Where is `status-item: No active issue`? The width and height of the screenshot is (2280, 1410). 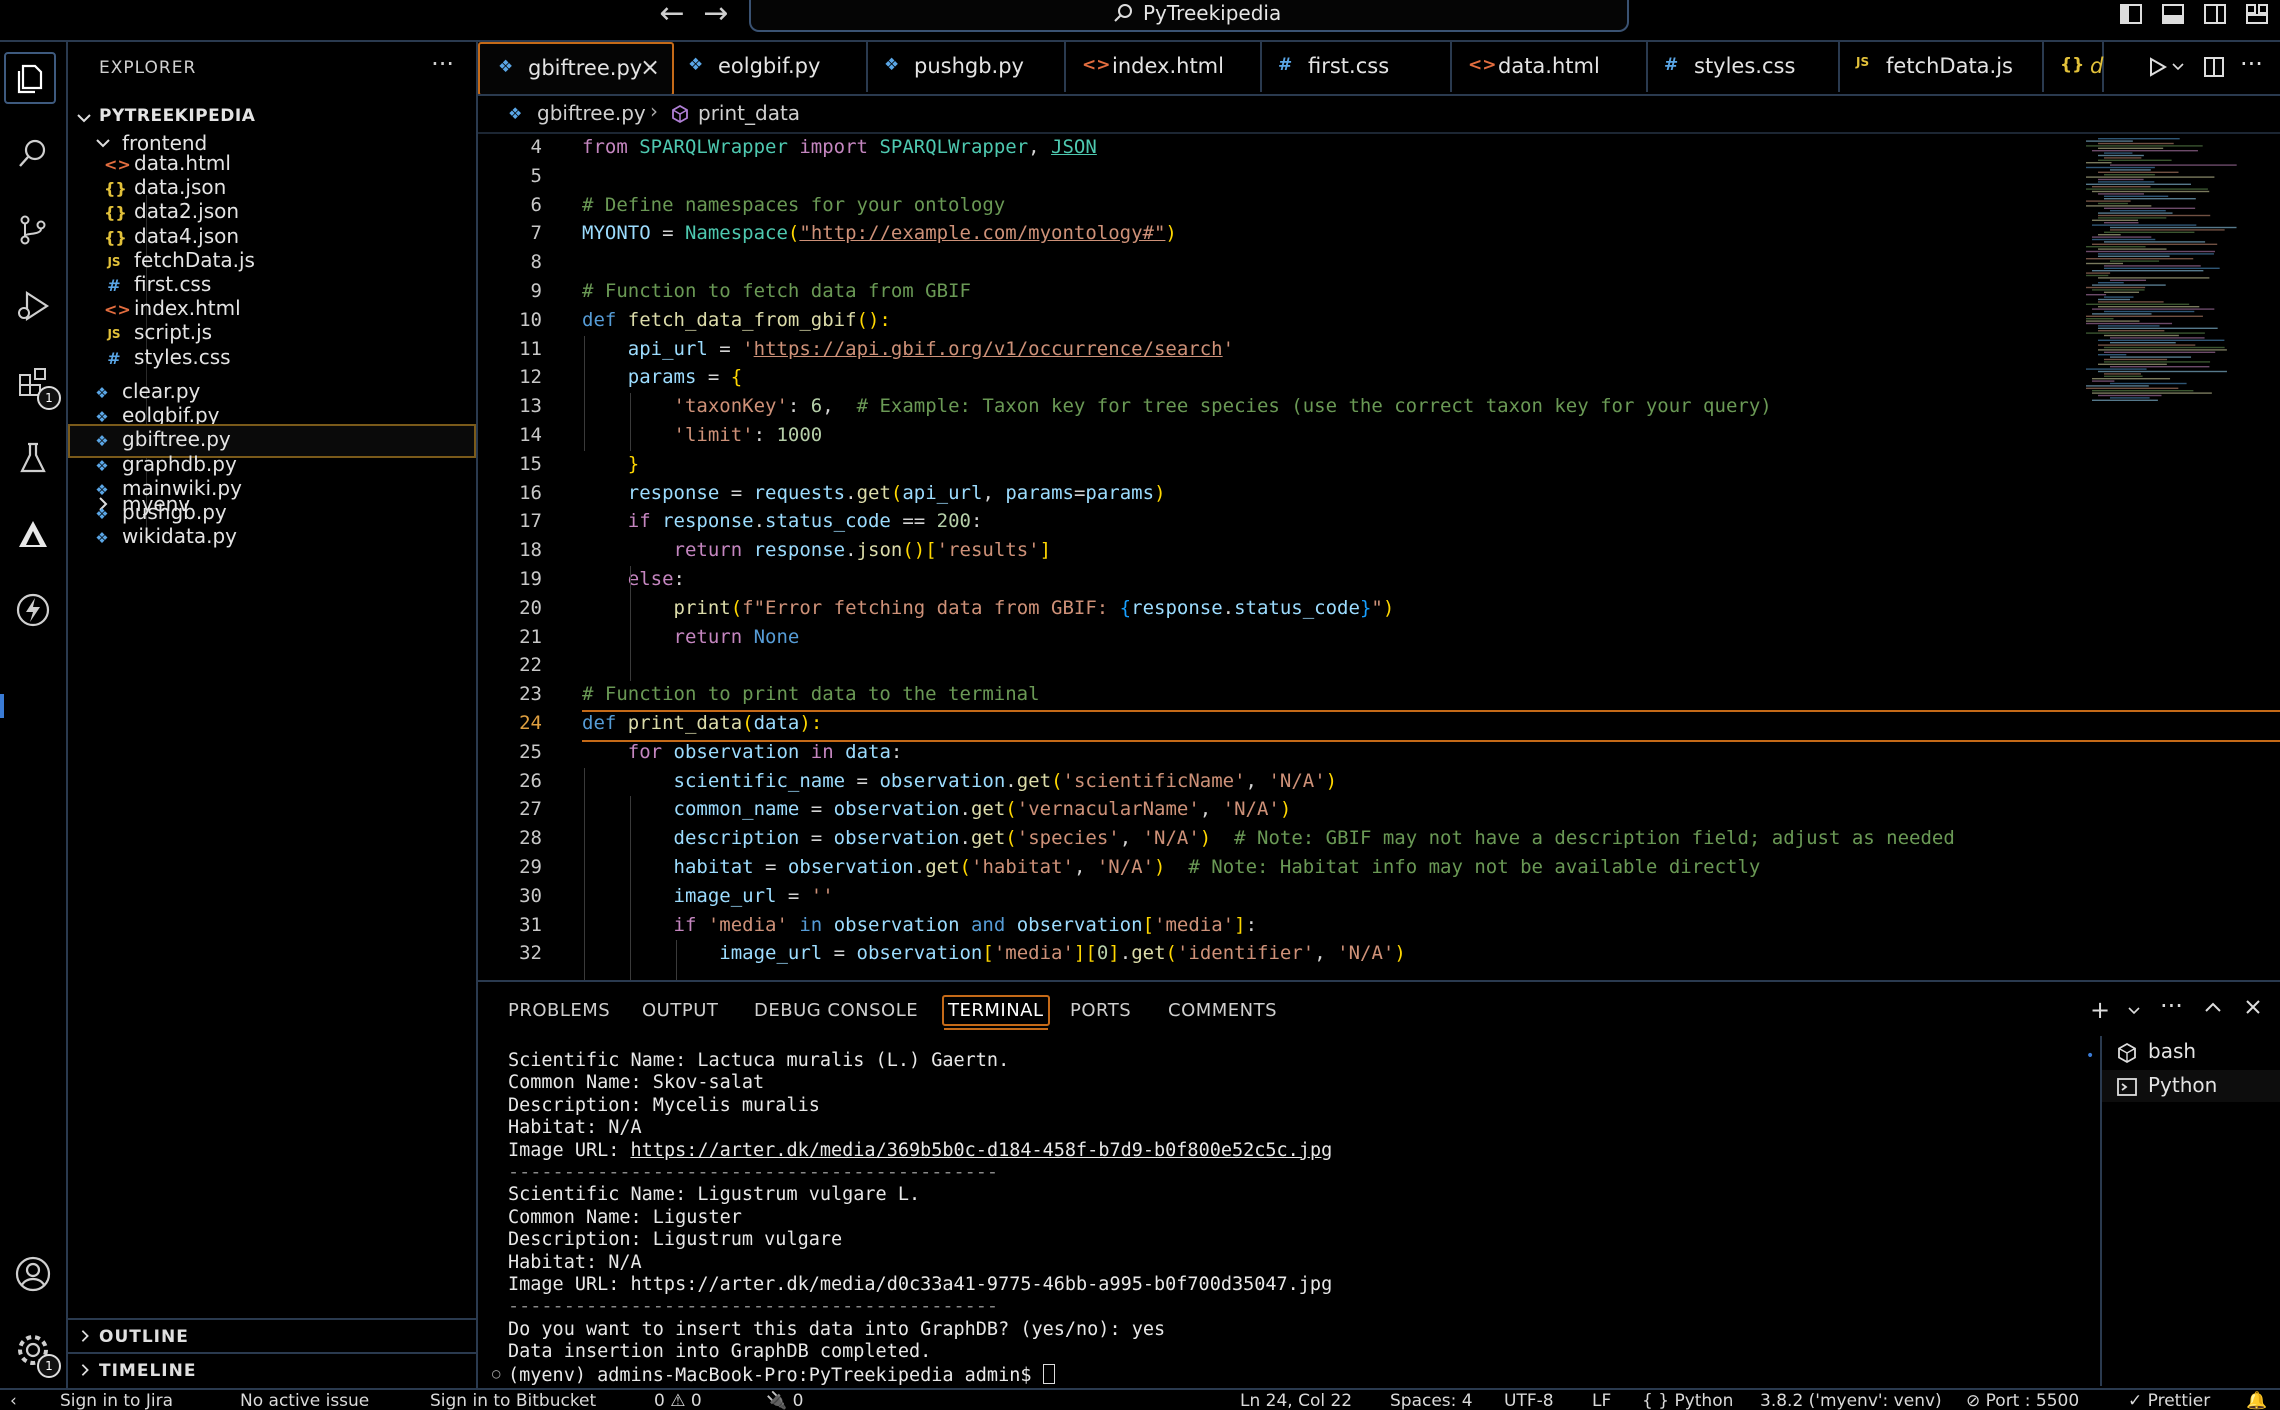 status-item: No active issue is located at coordinates (304, 1400).